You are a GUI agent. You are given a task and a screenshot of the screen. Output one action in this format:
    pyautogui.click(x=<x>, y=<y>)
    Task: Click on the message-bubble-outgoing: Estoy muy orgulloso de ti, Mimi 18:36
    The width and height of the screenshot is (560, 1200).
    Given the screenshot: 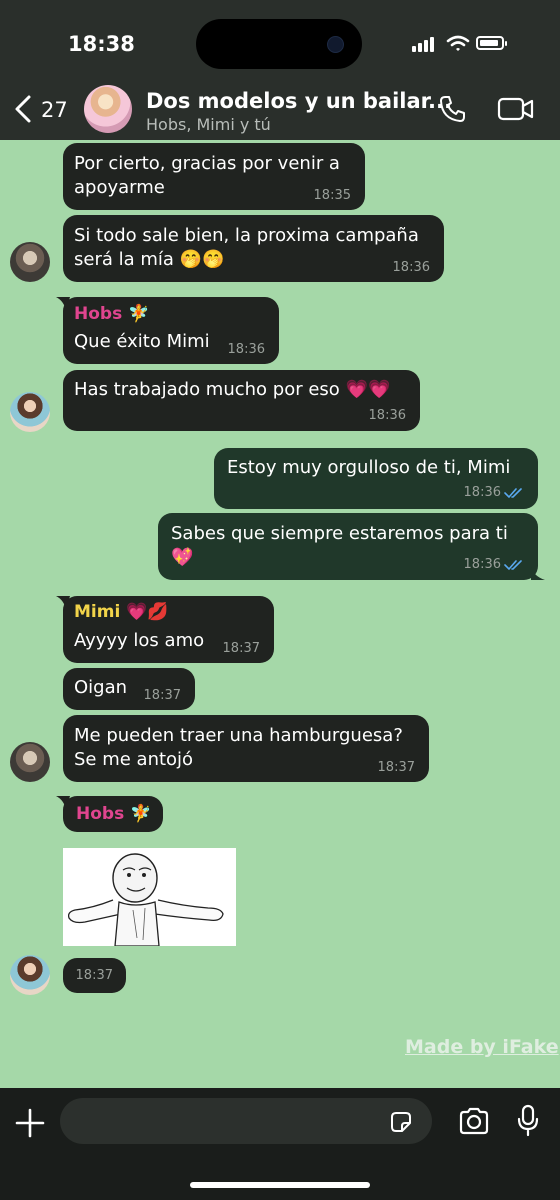 What is the action you would take?
    pyautogui.click(x=376, y=478)
    